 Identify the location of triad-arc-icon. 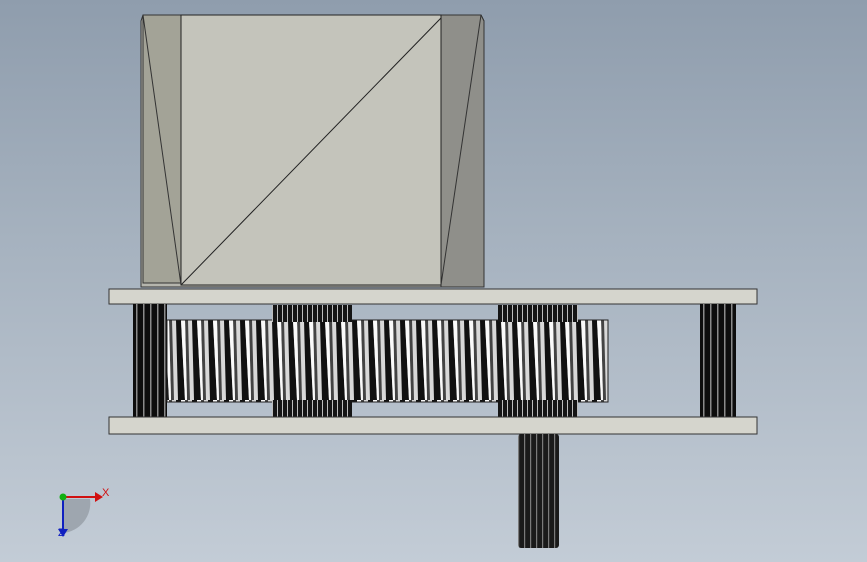
(77, 516).